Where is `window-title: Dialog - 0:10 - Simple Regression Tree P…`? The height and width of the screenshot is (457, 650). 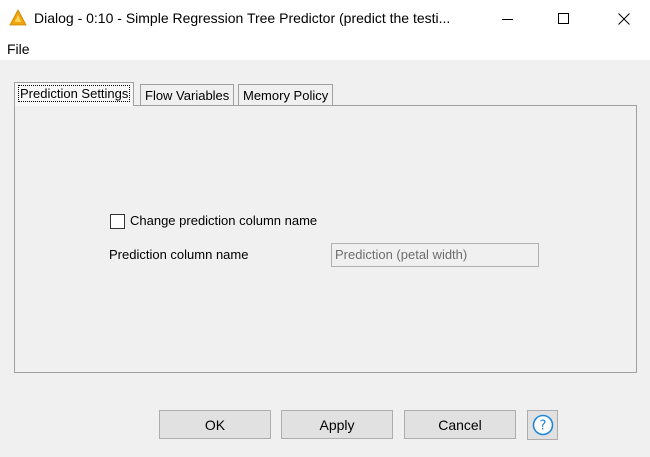 window-title: Dialog - 0:10 - Simple Regression Tree P… is located at coordinates (242, 18).